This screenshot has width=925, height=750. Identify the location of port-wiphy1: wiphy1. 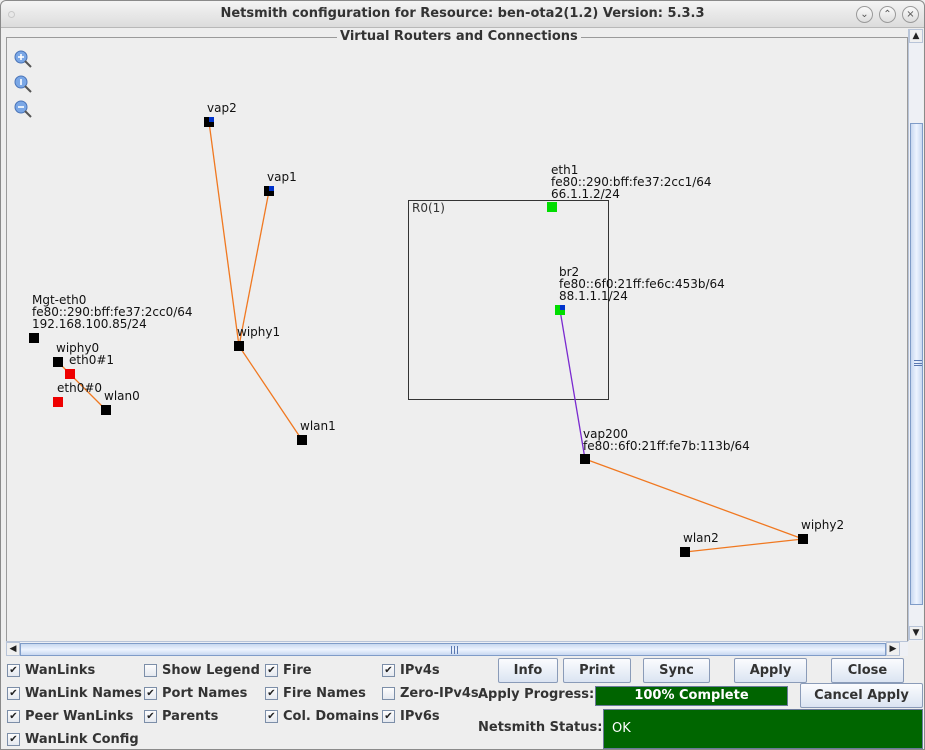
(257, 338).